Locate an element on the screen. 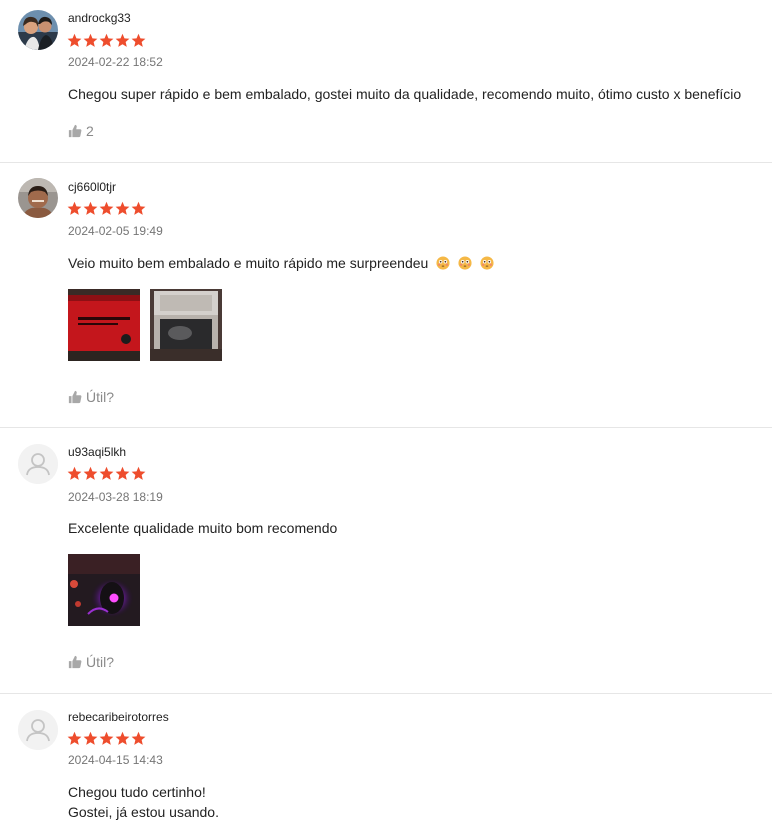  review-username: androckg33 is located at coordinates (99, 18).